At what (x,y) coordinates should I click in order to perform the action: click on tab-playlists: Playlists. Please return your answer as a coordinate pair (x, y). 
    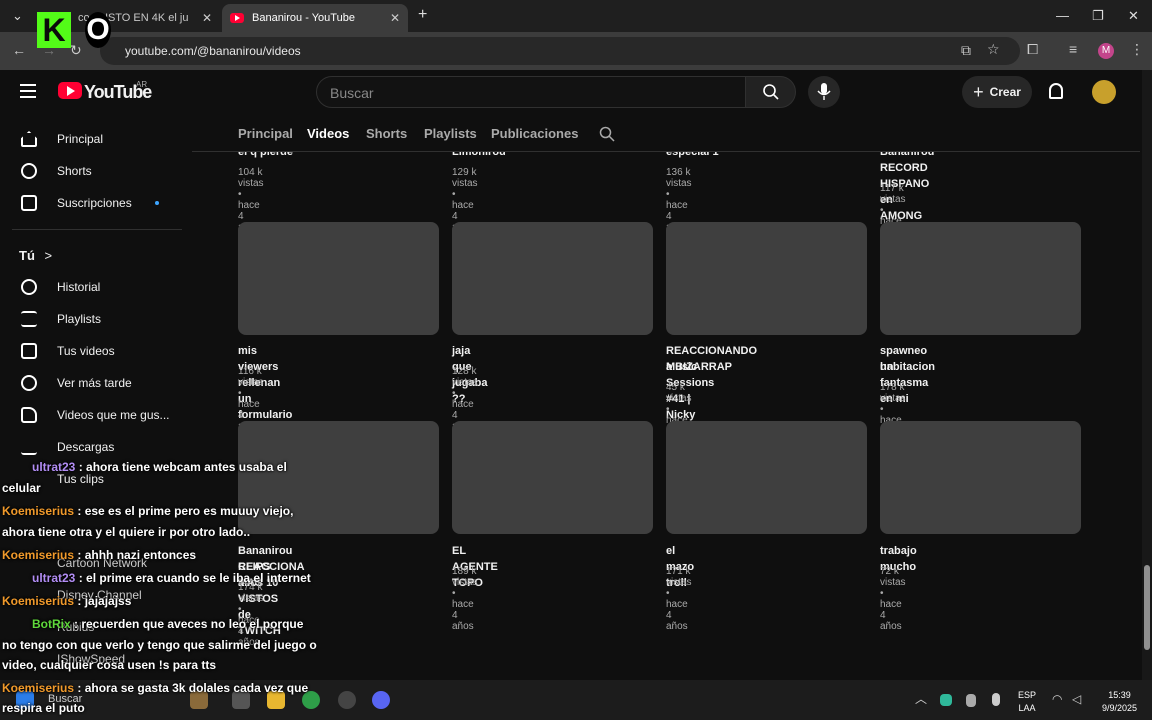
    Looking at the image, I should click on (450, 133).